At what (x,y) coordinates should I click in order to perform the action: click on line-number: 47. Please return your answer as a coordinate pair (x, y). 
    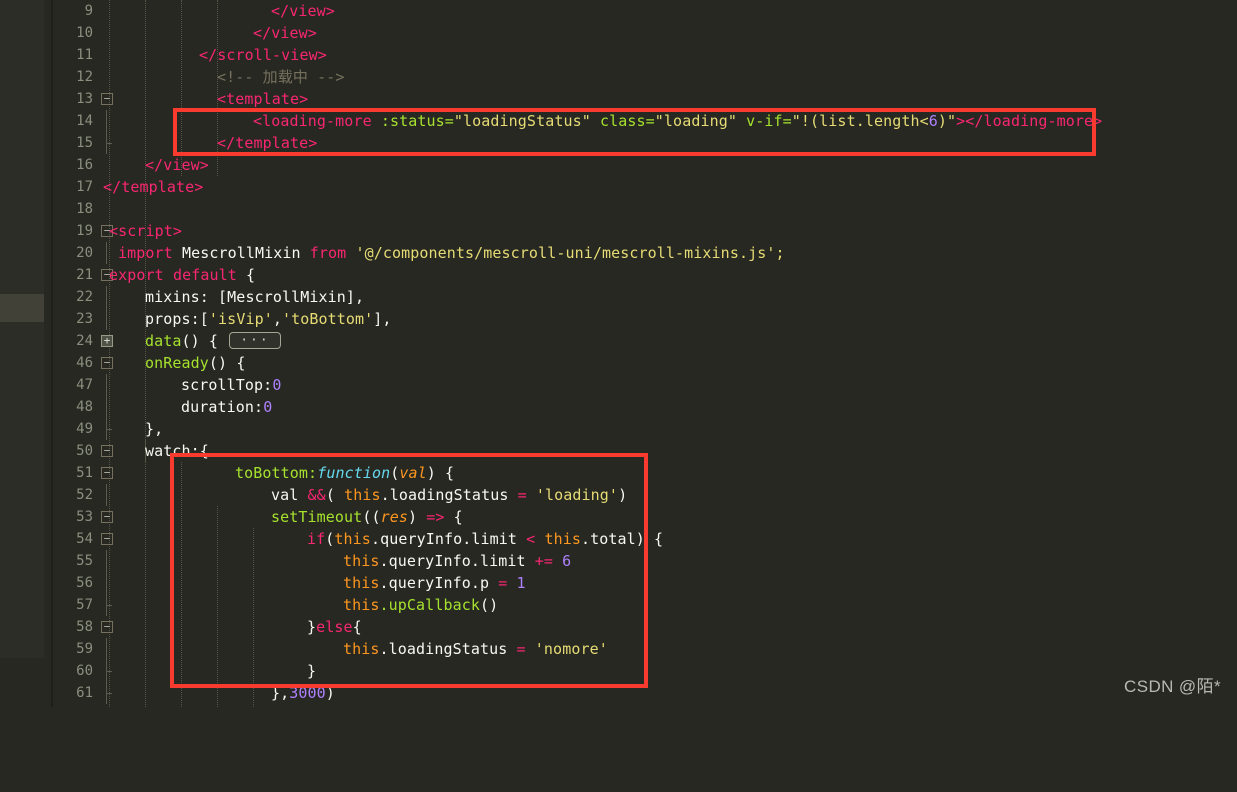
    Looking at the image, I should click on (84, 385).